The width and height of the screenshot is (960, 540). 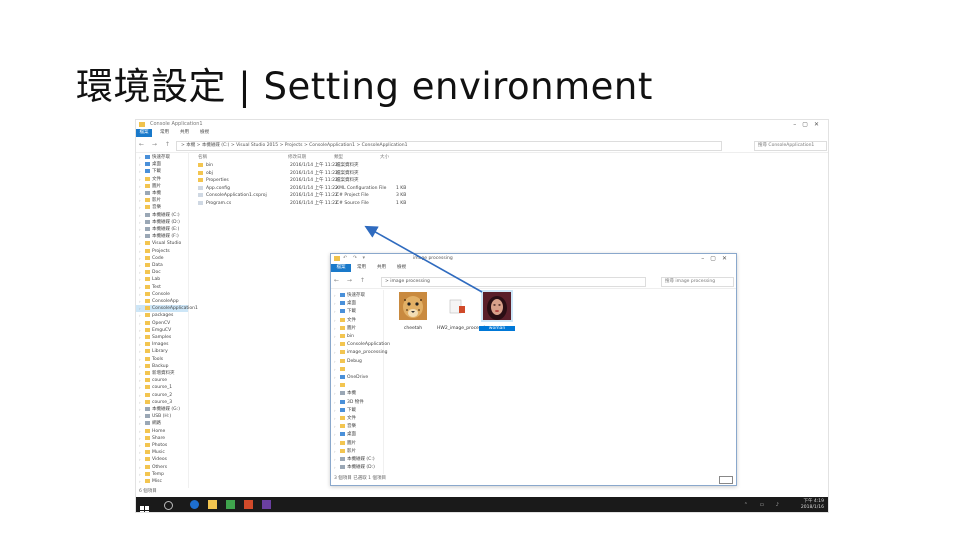 I want to click on column-name: 名稱, so click(x=202, y=157).